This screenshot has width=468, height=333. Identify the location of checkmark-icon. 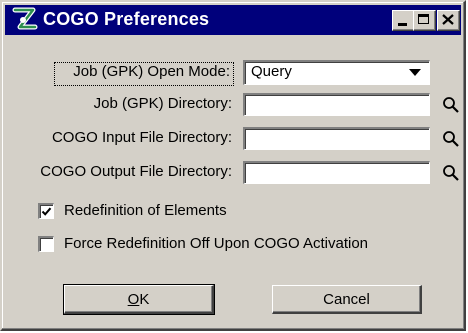
(46, 211).